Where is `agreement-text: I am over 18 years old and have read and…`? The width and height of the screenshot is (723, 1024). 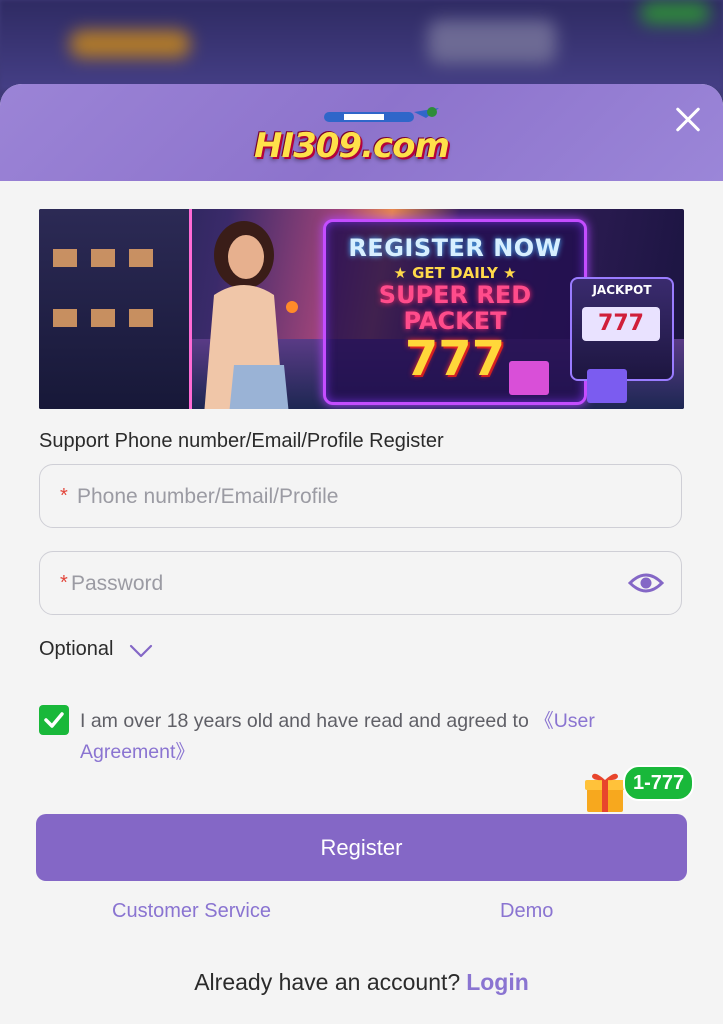
agreement-text: I am over 18 years old and have read and… is located at coordinates (370, 737).